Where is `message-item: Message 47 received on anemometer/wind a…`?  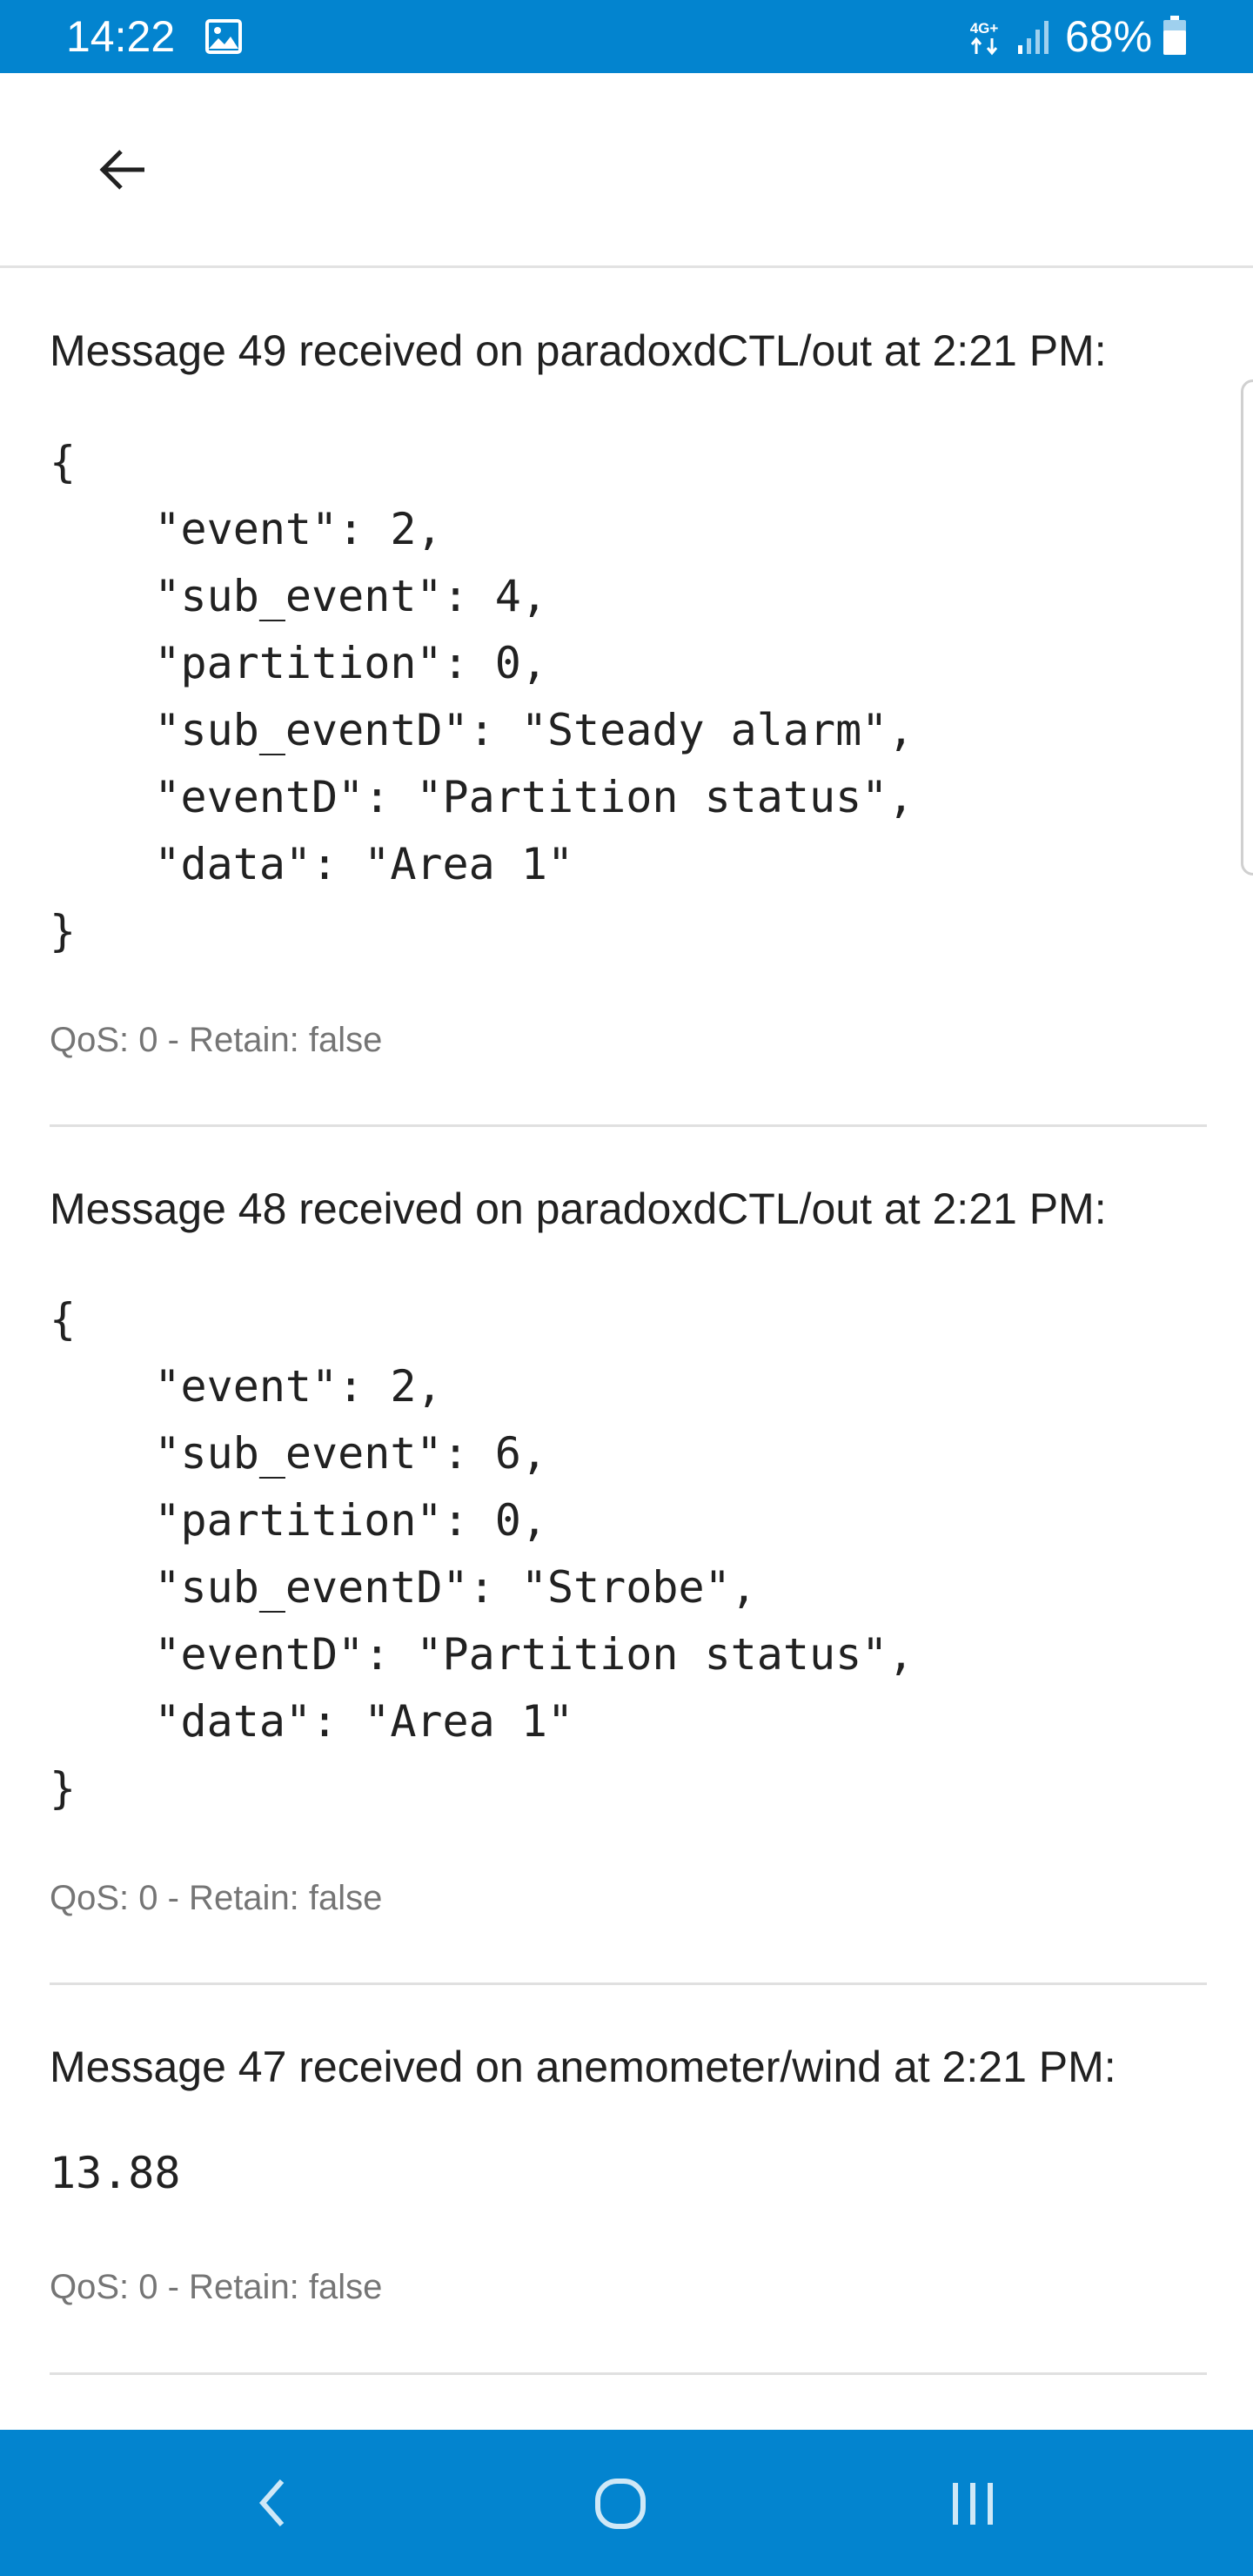 message-item: Message 47 received on anemometer/wind a… is located at coordinates (628, 2180).